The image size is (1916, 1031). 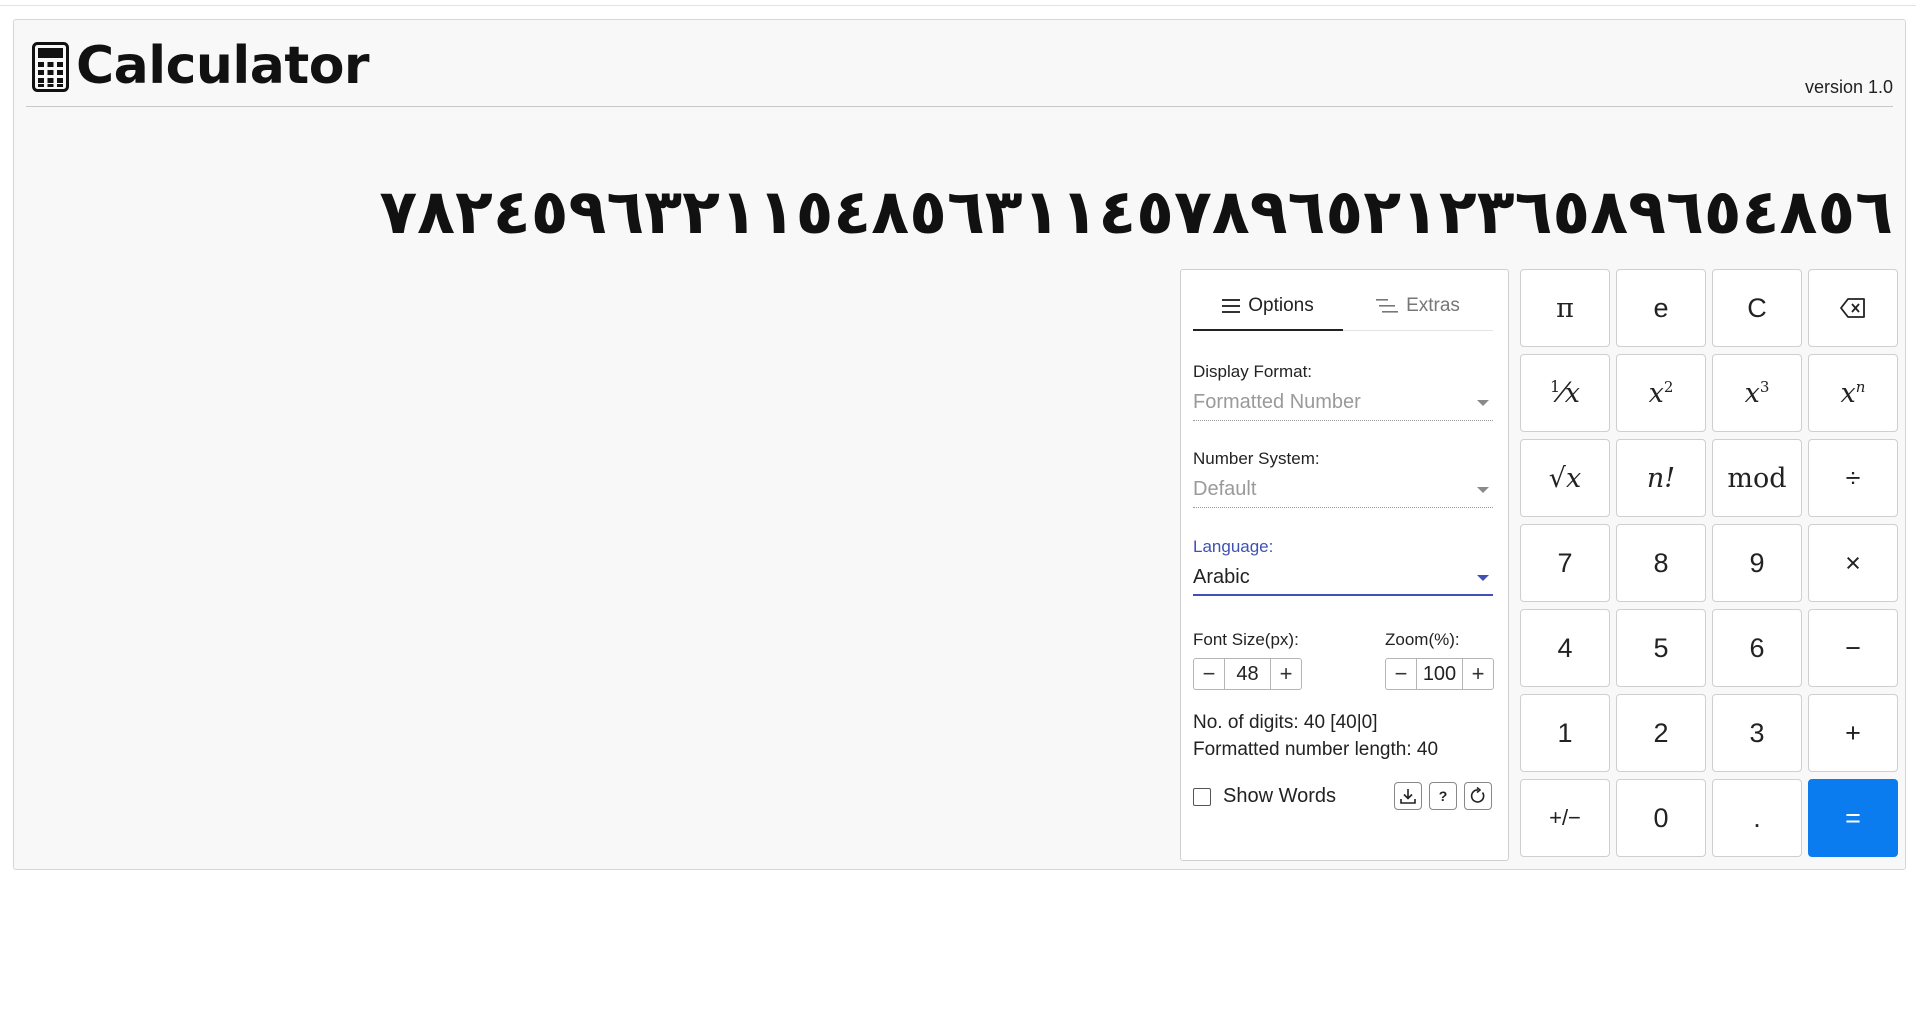 What do you see at coordinates (1757, 478) in the screenshot?
I see `mod-button: mod` at bounding box center [1757, 478].